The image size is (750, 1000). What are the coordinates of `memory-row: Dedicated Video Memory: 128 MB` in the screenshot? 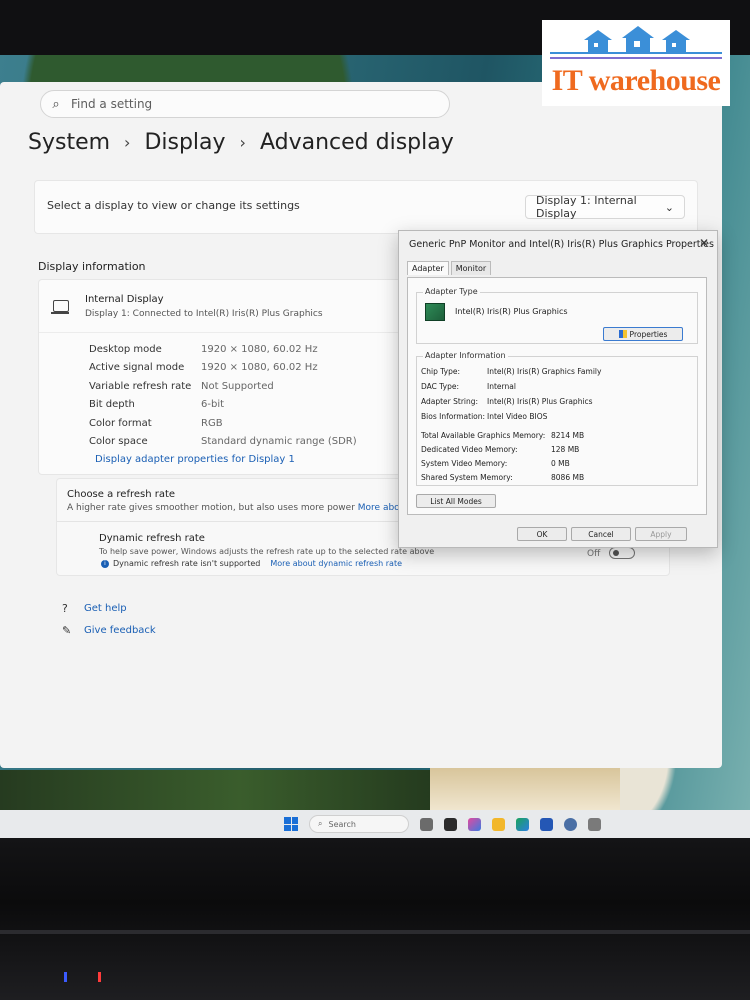 It's located at (500, 449).